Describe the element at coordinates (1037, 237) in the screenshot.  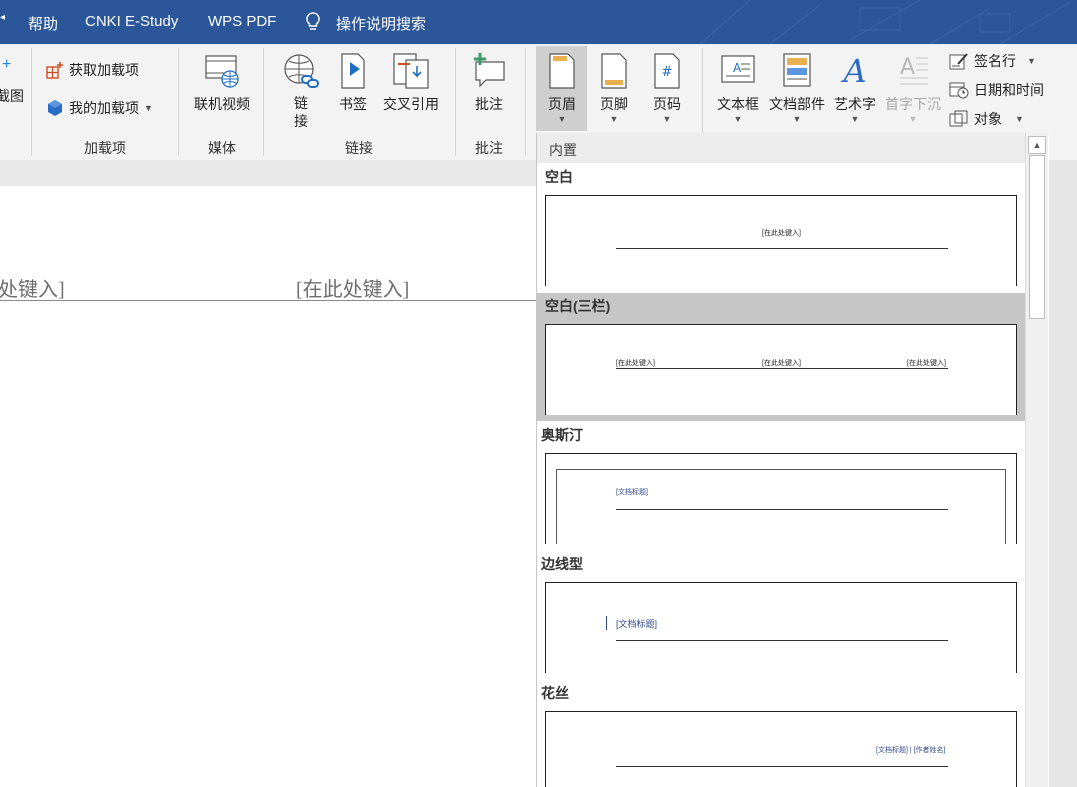
I see `scrollbar-thumb` at that location.